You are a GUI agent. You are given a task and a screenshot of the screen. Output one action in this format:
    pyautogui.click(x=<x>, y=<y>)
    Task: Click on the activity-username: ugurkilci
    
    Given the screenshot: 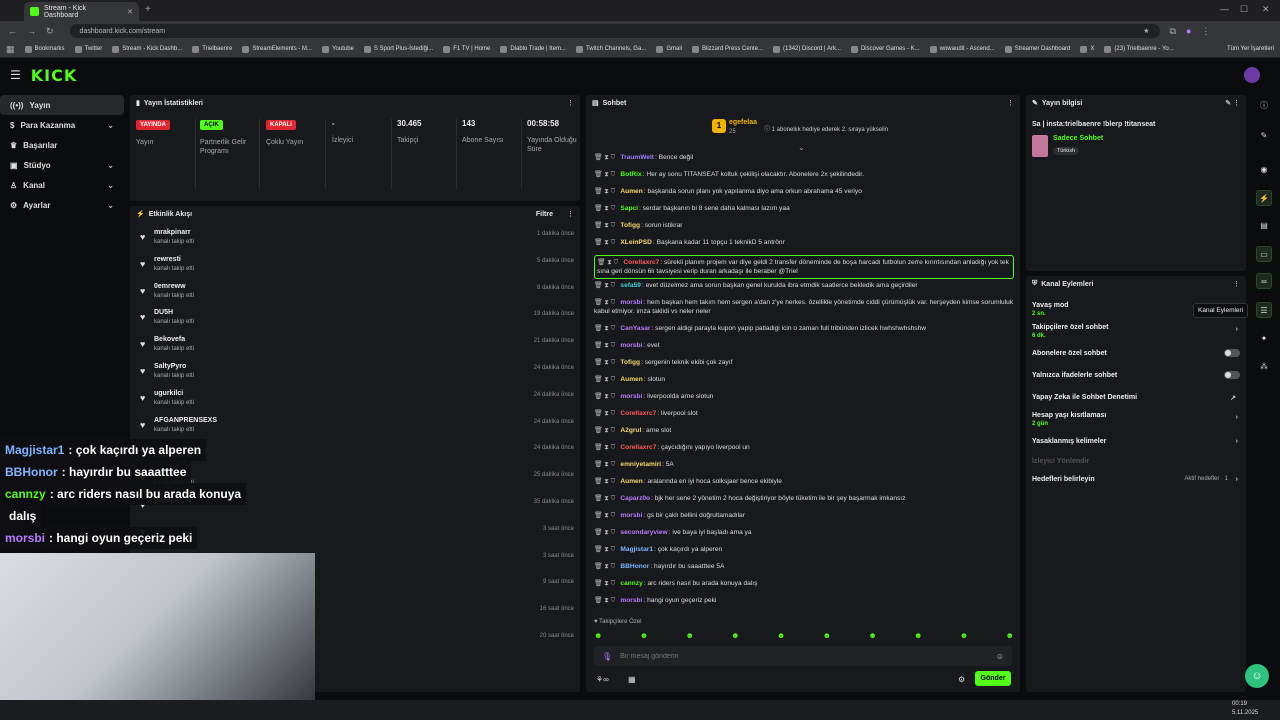 What is the action you would take?
    pyautogui.click(x=168, y=393)
    